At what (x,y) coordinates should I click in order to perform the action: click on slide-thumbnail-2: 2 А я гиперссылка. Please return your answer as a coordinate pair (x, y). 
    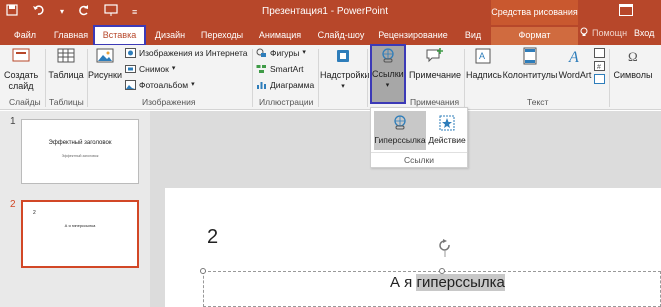
    Looking at the image, I should click on (80, 234).